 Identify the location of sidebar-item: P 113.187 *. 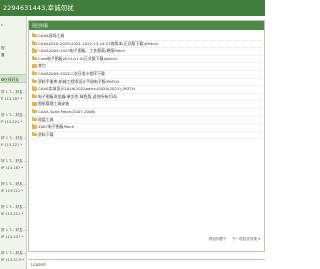
(11, 99).